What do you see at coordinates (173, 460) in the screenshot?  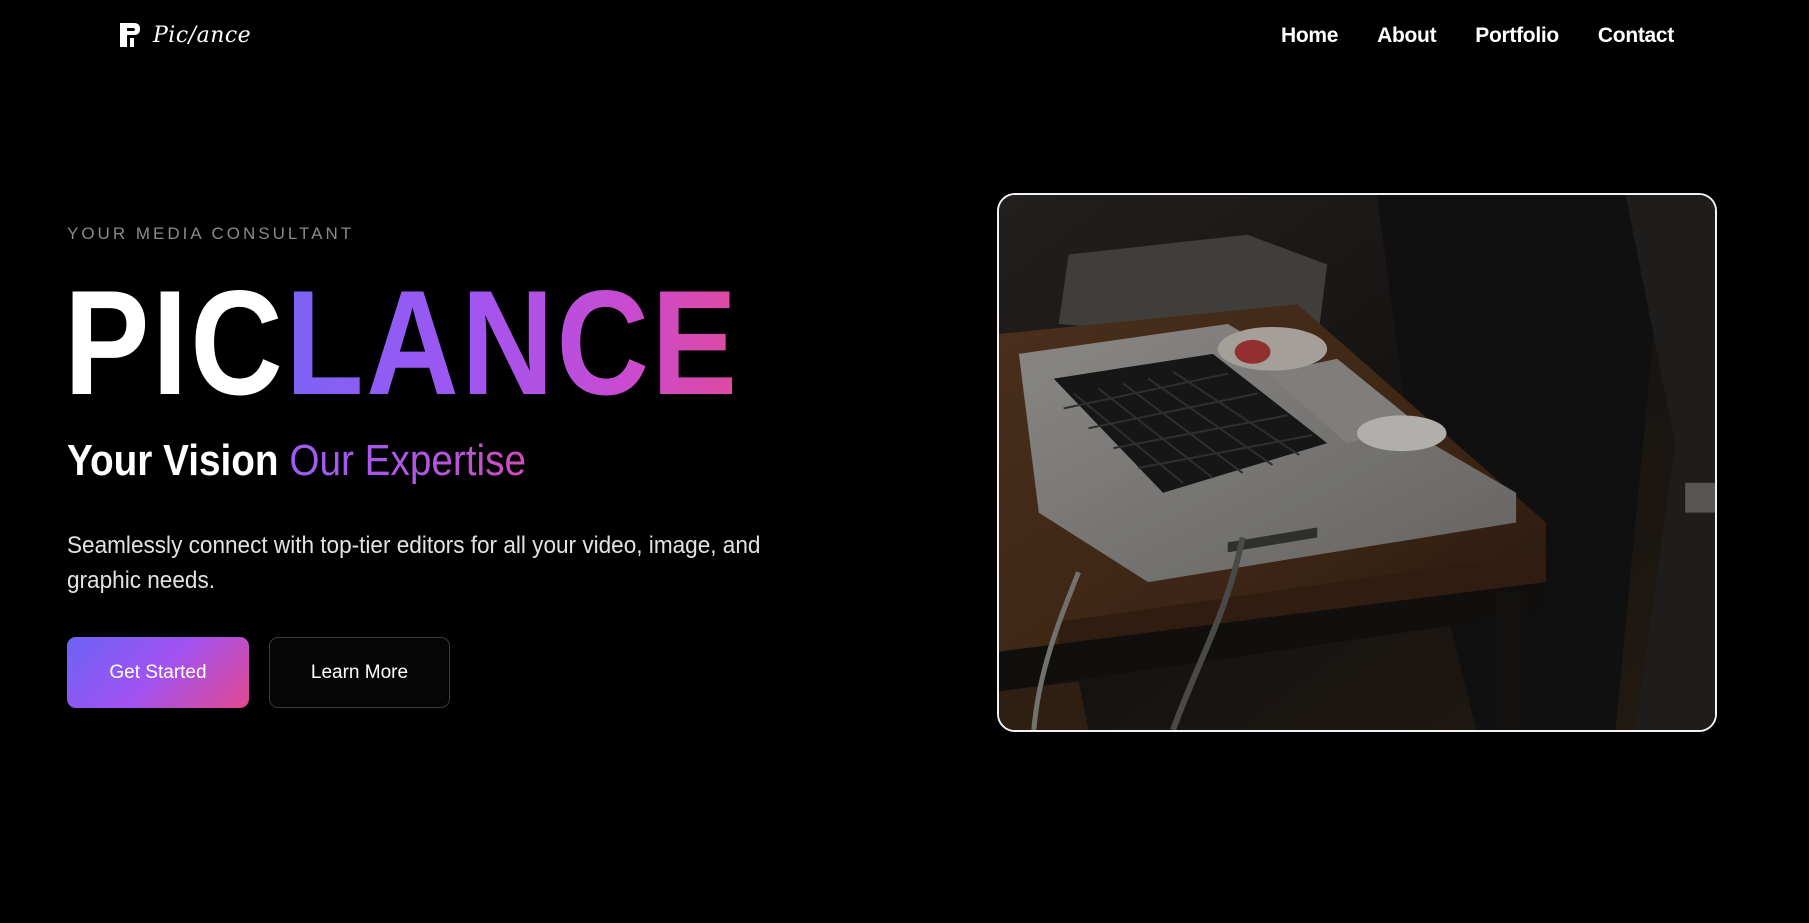 I see `tagline-part1: Your Vision` at bounding box center [173, 460].